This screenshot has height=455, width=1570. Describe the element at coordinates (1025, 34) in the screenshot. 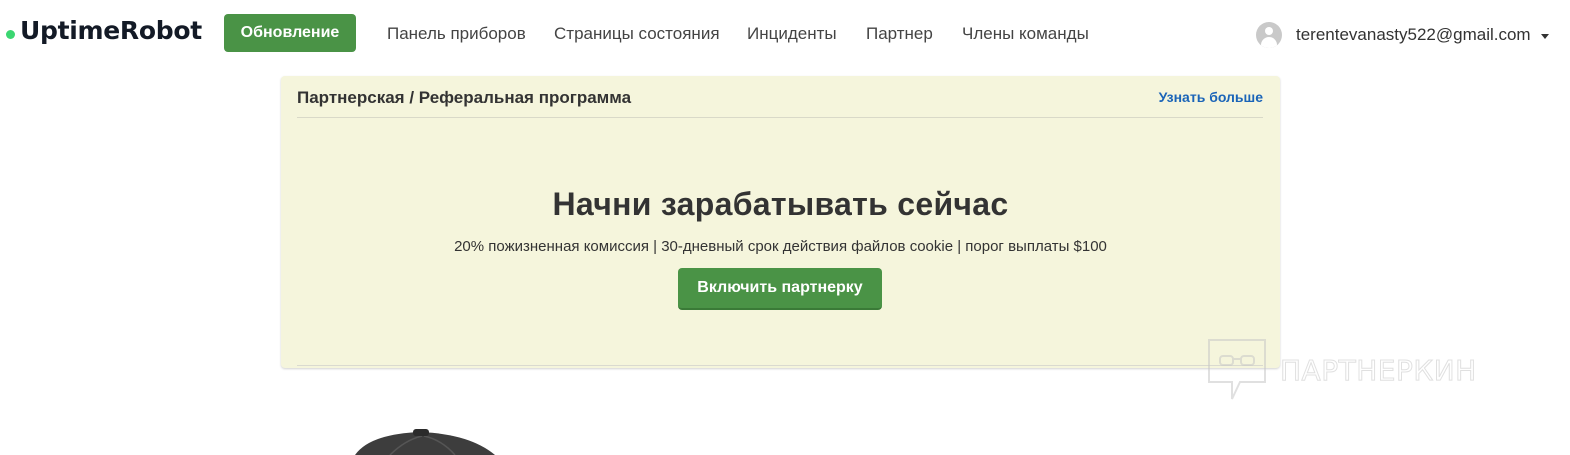

I see `nav-link-team-members: Члены команды` at that location.